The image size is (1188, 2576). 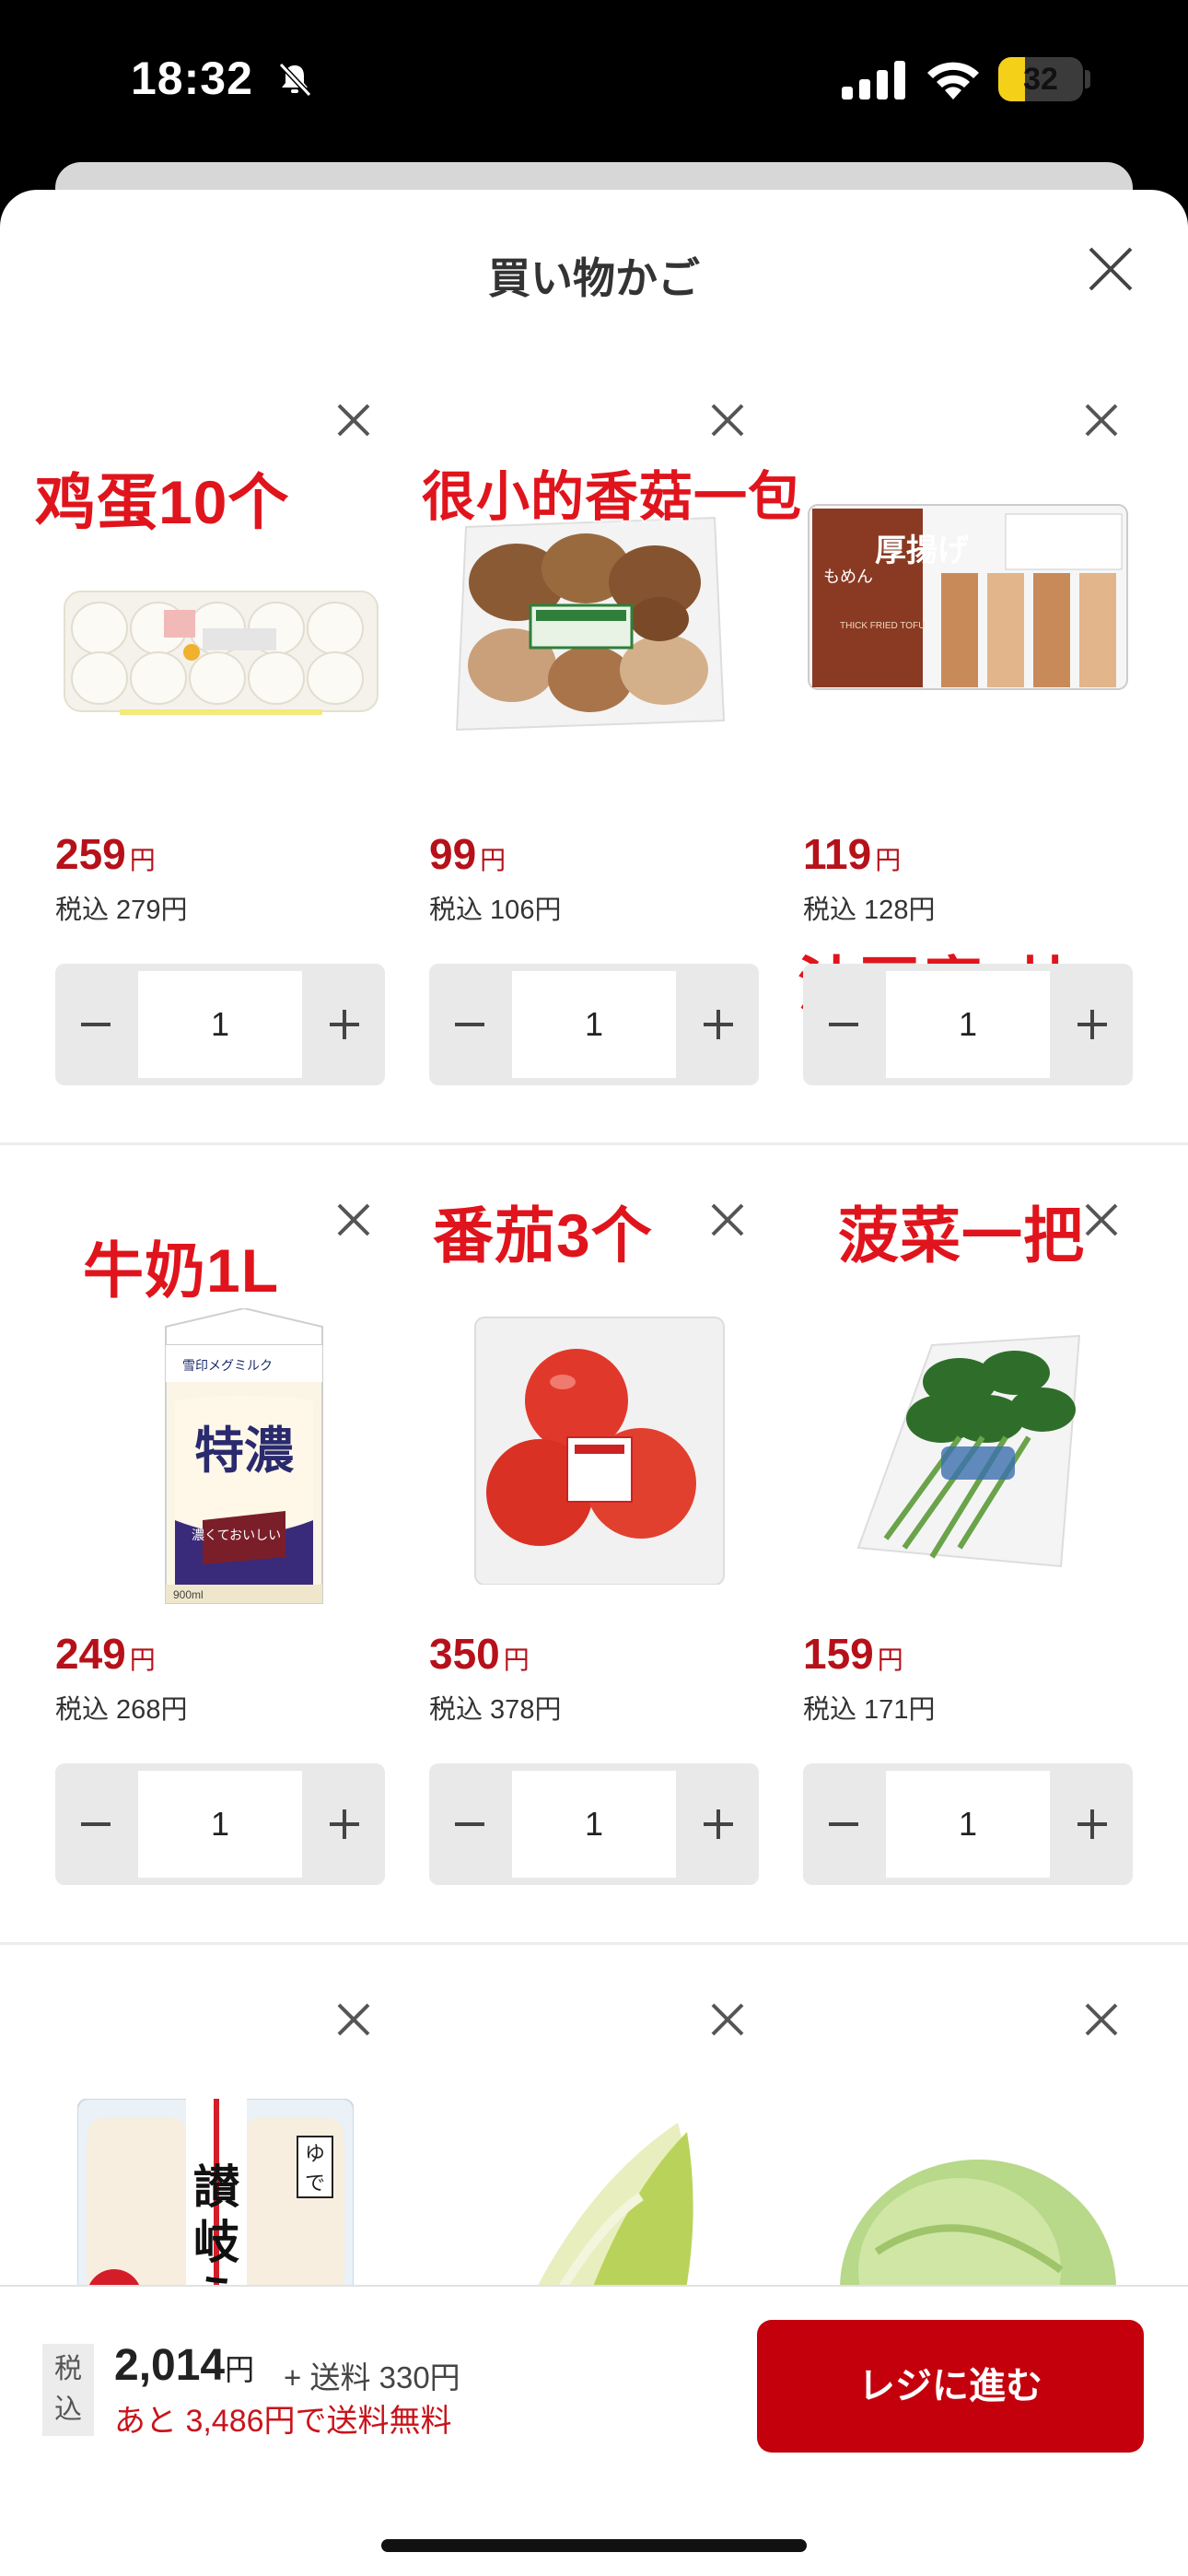 What do you see at coordinates (1110, 269) in the screenshot?
I see `close-icon` at bounding box center [1110, 269].